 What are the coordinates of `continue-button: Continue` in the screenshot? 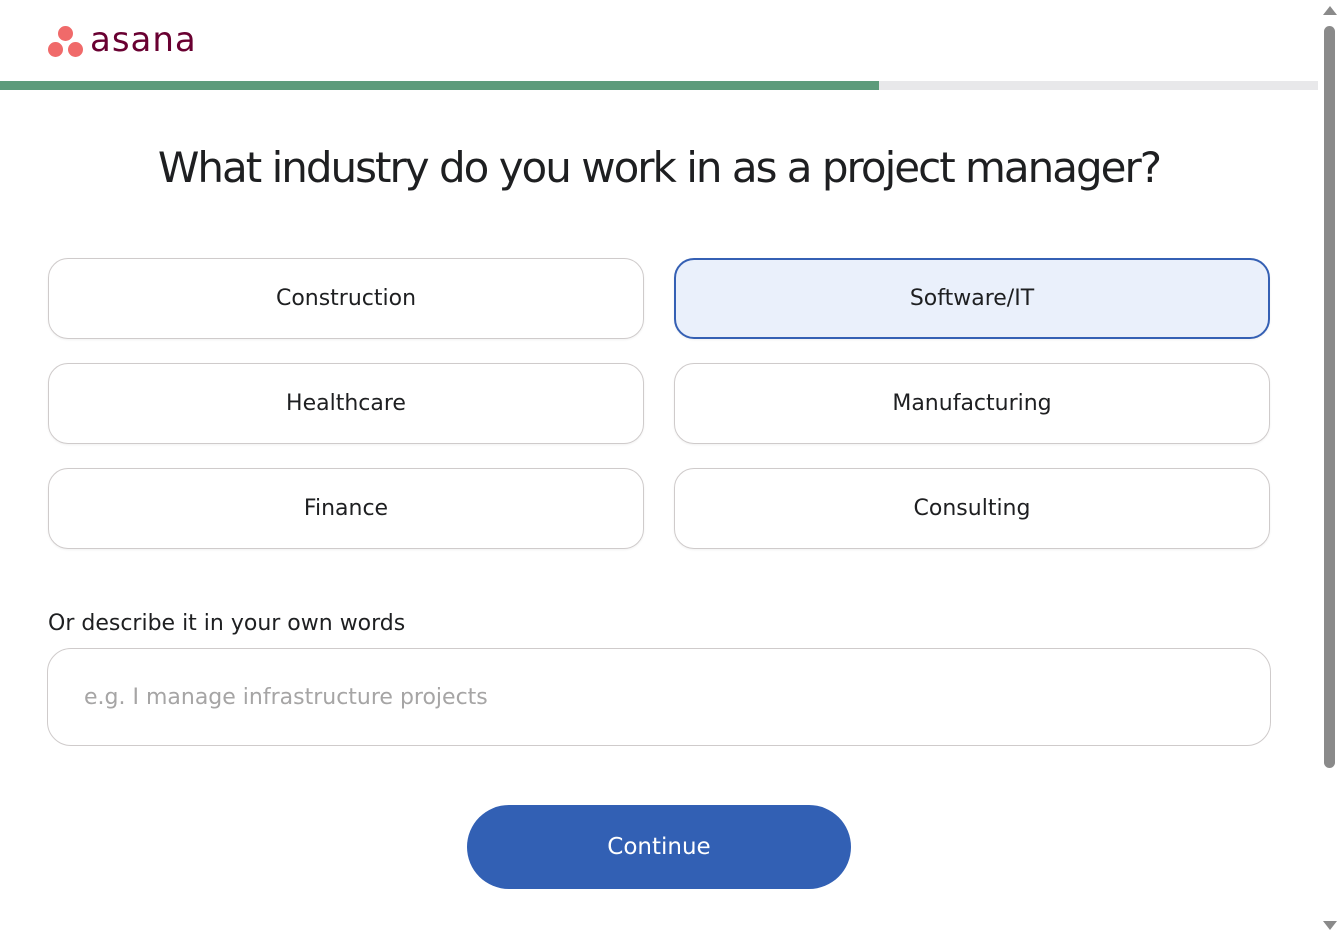 It's located at (659, 847).